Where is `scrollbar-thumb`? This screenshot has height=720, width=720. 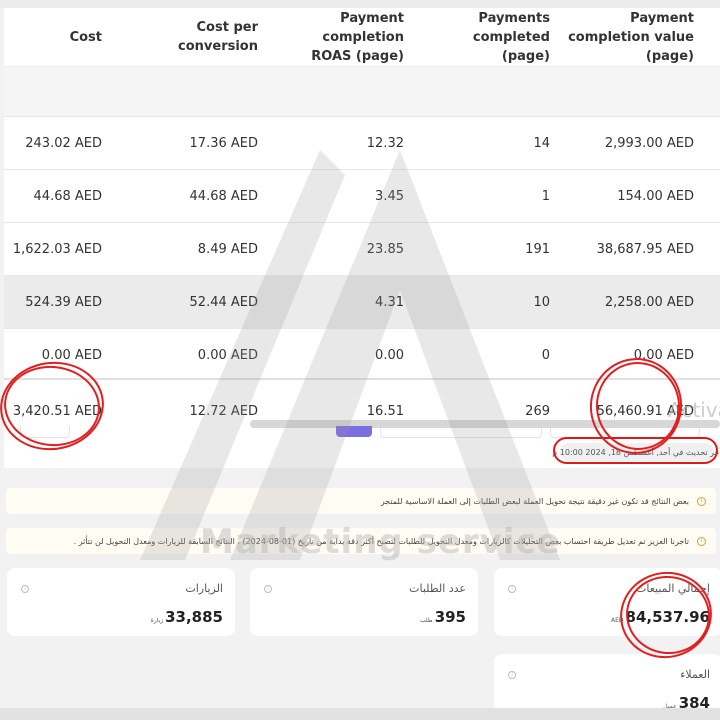
scrollbar-thumb is located at coordinates (354, 431).